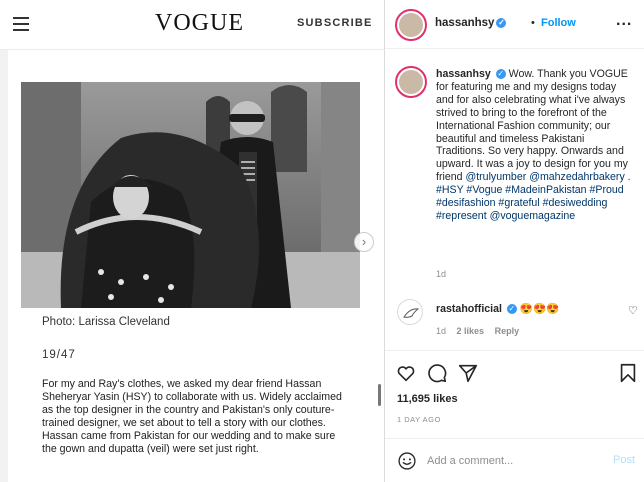  I want to click on subscribe-link: SUBSCRIBE, so click(335, 23).